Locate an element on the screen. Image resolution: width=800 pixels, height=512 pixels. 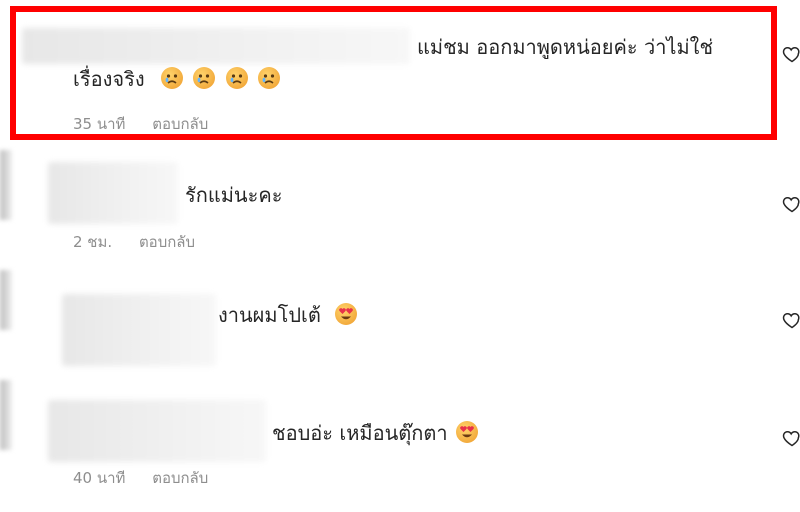
comment-text: ชอบอ่ะ เหมือนตุ๊กตา is located at coordinates (360, 433).